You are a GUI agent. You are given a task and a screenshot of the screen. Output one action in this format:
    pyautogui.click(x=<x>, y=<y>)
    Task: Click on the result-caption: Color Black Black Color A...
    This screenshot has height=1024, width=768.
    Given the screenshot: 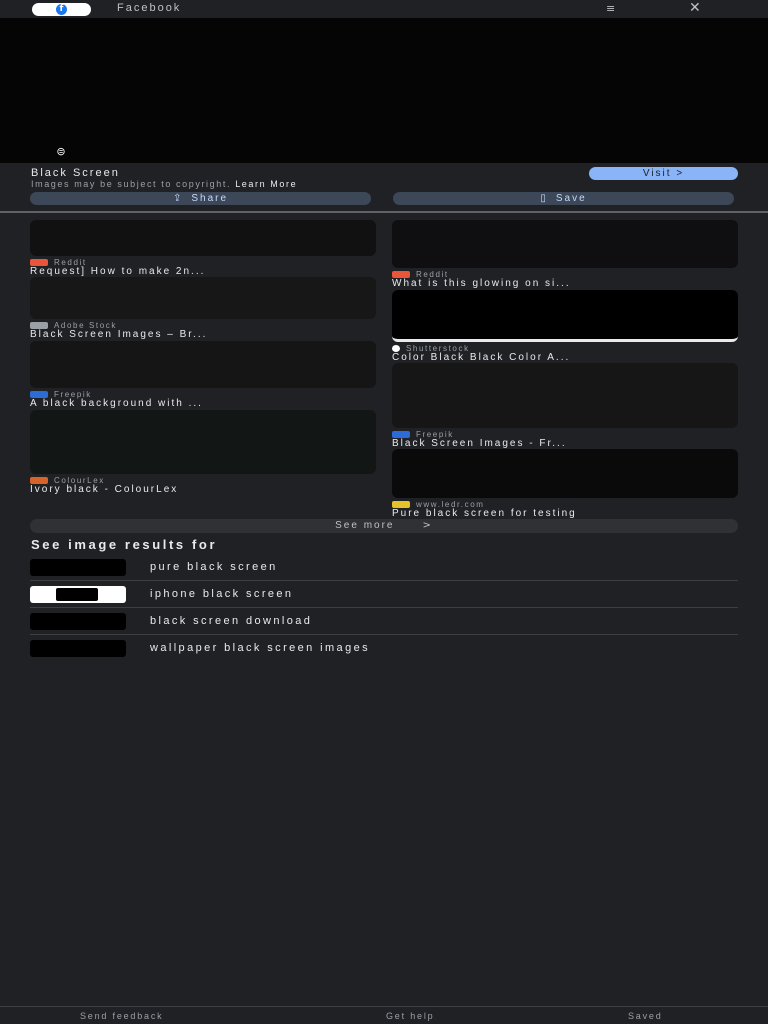 What is the action you would take?
    pyautogui.click(x=565, y=357)
    